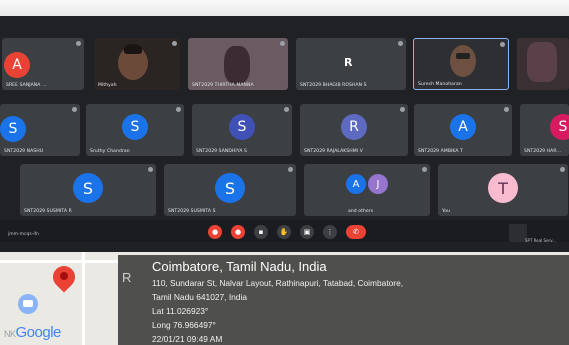 This screenshot has width=569, height=345. I want to click on participant-name: SNT2029 SANDHIYA S, so click(221, 151).